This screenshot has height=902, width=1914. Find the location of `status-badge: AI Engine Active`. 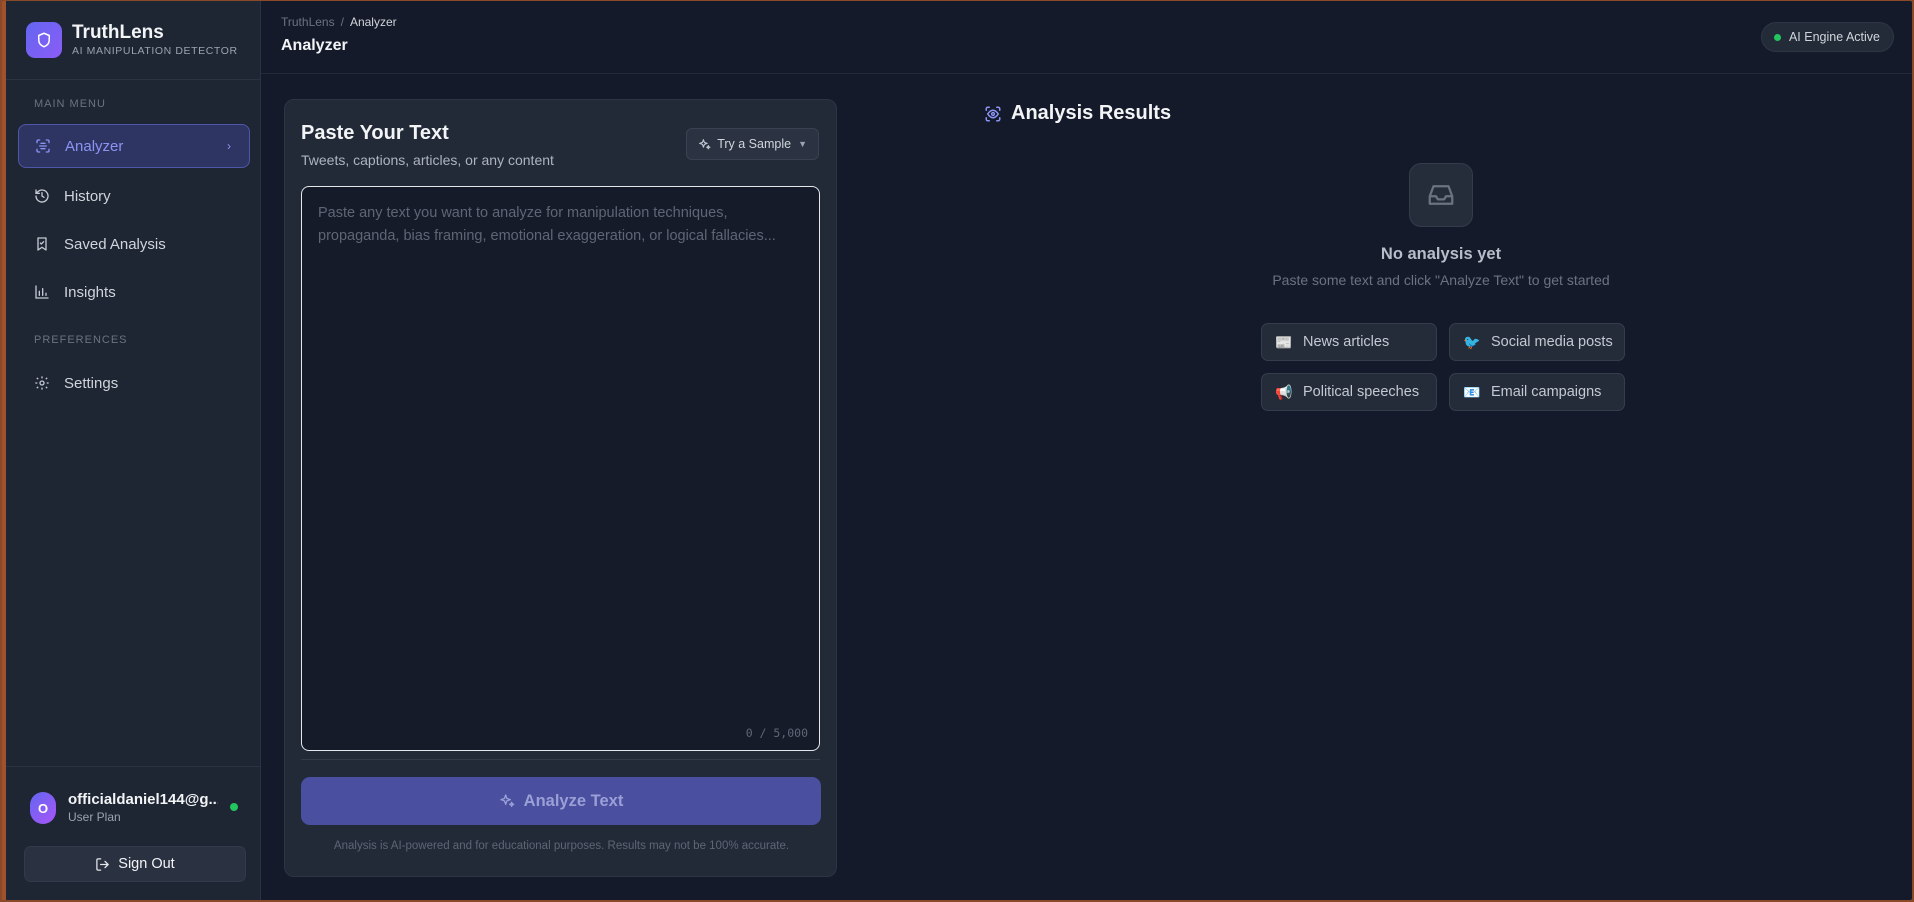

status-badge: AI Engine Active is located at coordinates (1827, 37).